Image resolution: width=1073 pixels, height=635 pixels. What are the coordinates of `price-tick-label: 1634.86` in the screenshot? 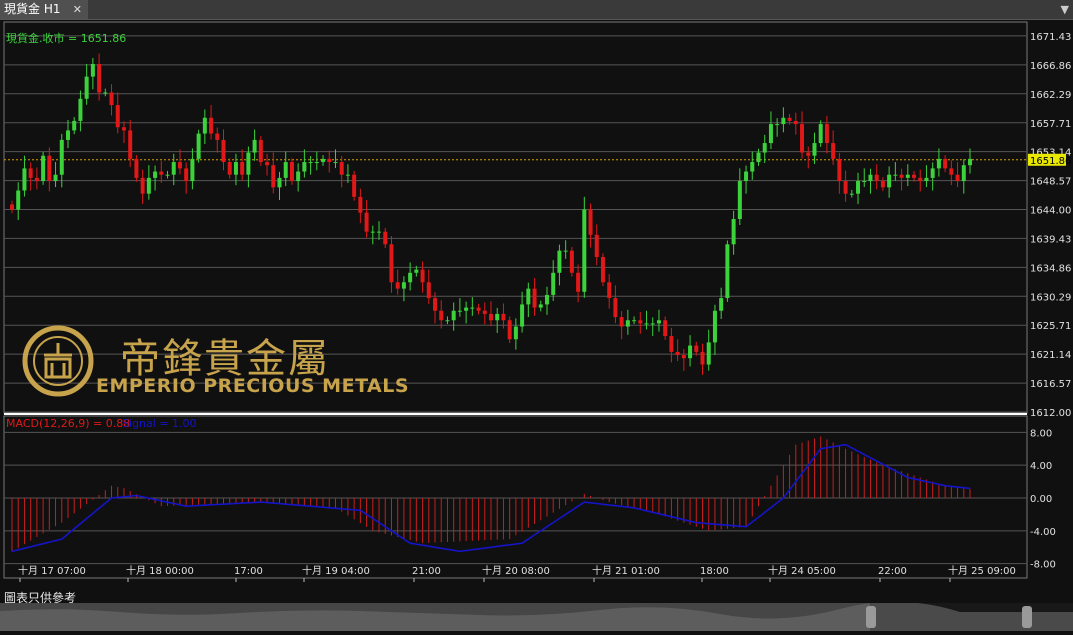 It's located at (1050, 268).